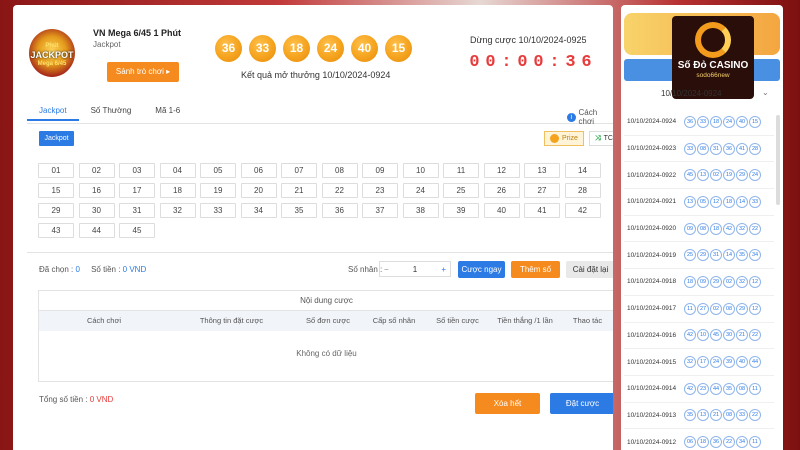 The image size is (800, 450). I want to click on number-button: 11, so click(461, 170).